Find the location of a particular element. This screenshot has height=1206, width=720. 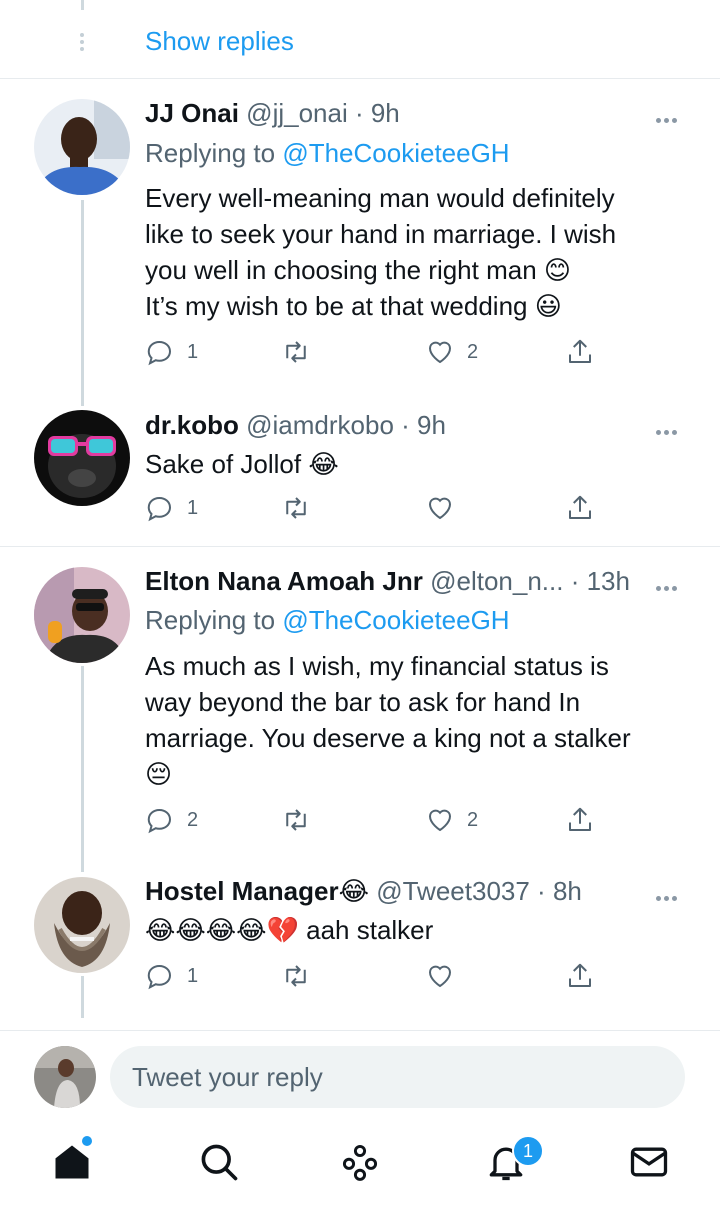

search-icon is located at coordinates (219, 1162).